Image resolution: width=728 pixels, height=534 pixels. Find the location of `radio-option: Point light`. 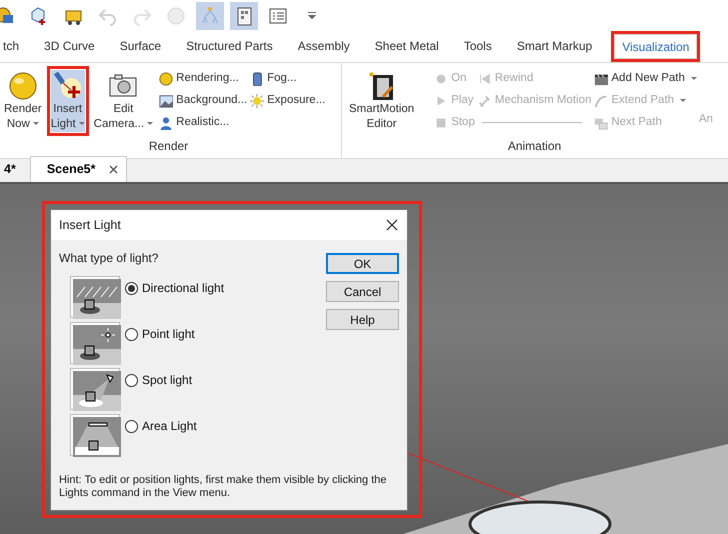

radio-option: Point light is located at coordinates (160, 334).